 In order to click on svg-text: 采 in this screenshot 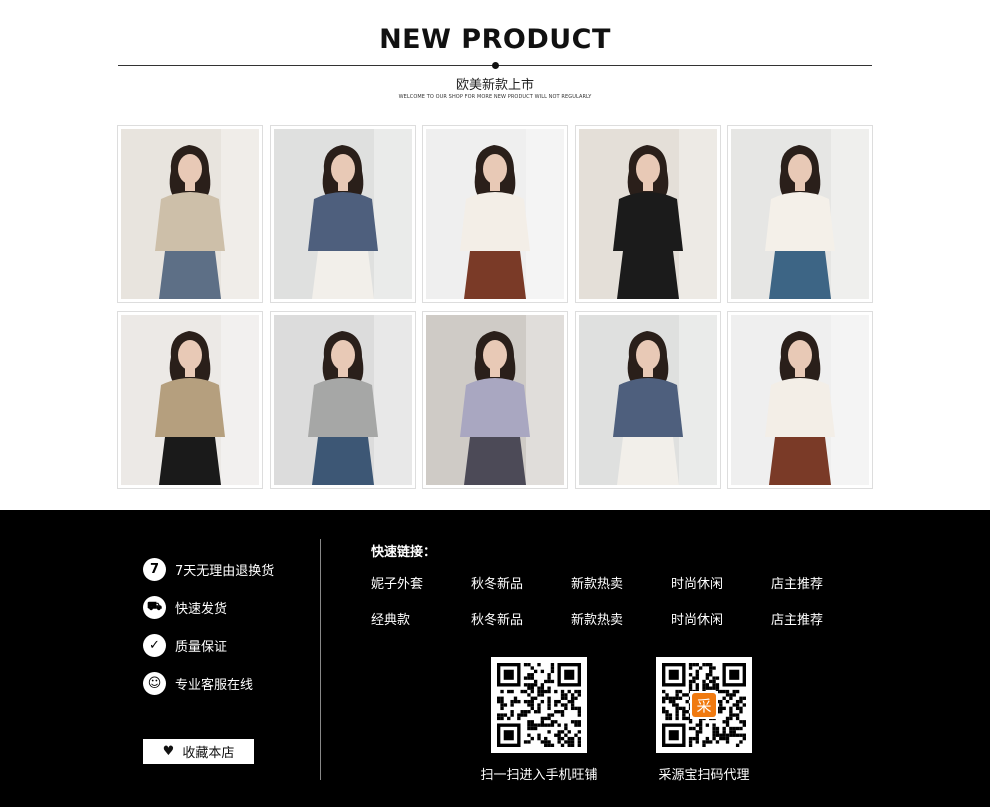, I will do `click(703, 706)`.